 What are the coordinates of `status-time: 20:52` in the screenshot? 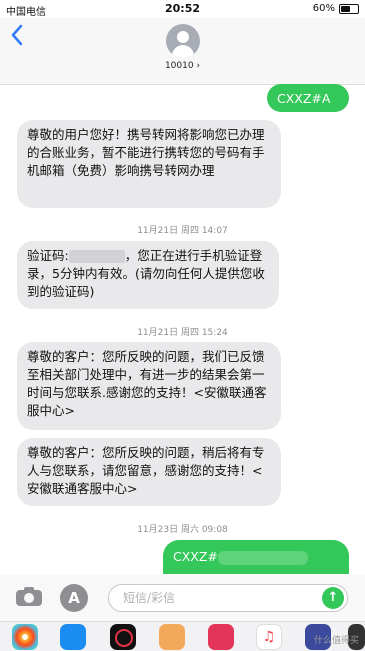 It's located at (182, 8).